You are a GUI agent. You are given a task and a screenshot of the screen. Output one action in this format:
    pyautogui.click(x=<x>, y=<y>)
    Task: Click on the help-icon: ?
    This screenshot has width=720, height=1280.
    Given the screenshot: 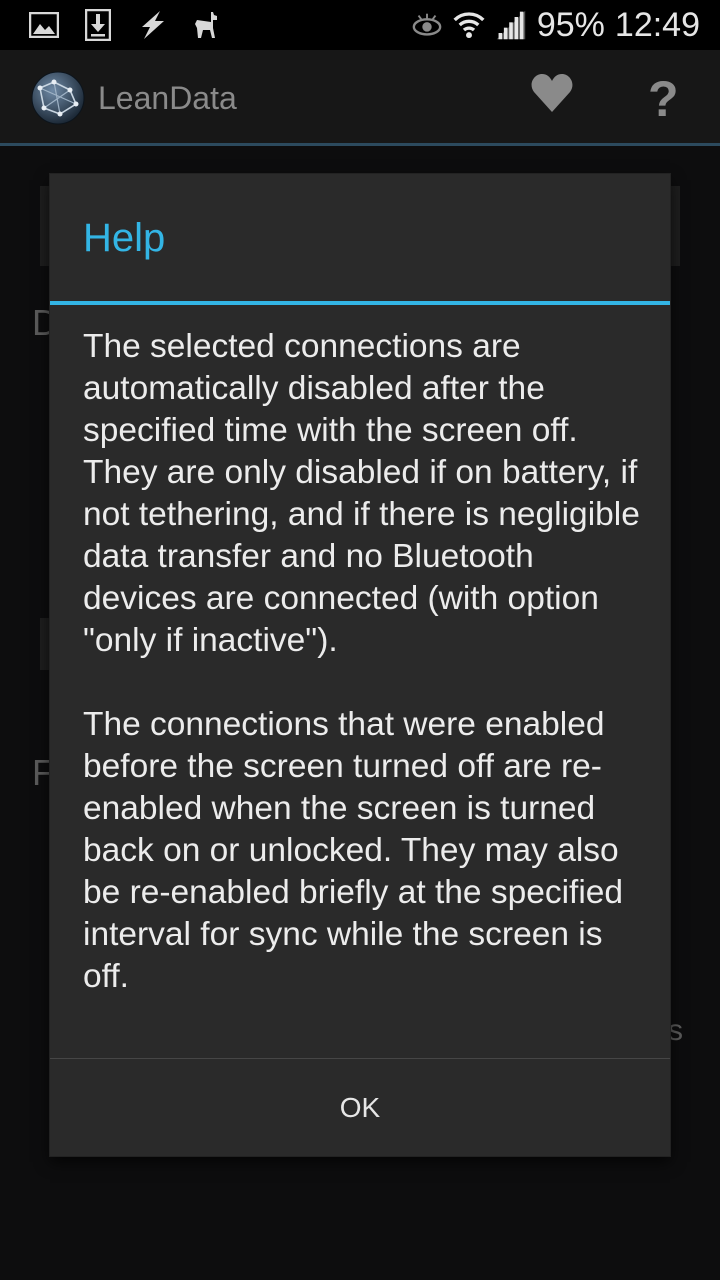 What is the action you would take?
    pyautogui.click(x=663, y=99)
    